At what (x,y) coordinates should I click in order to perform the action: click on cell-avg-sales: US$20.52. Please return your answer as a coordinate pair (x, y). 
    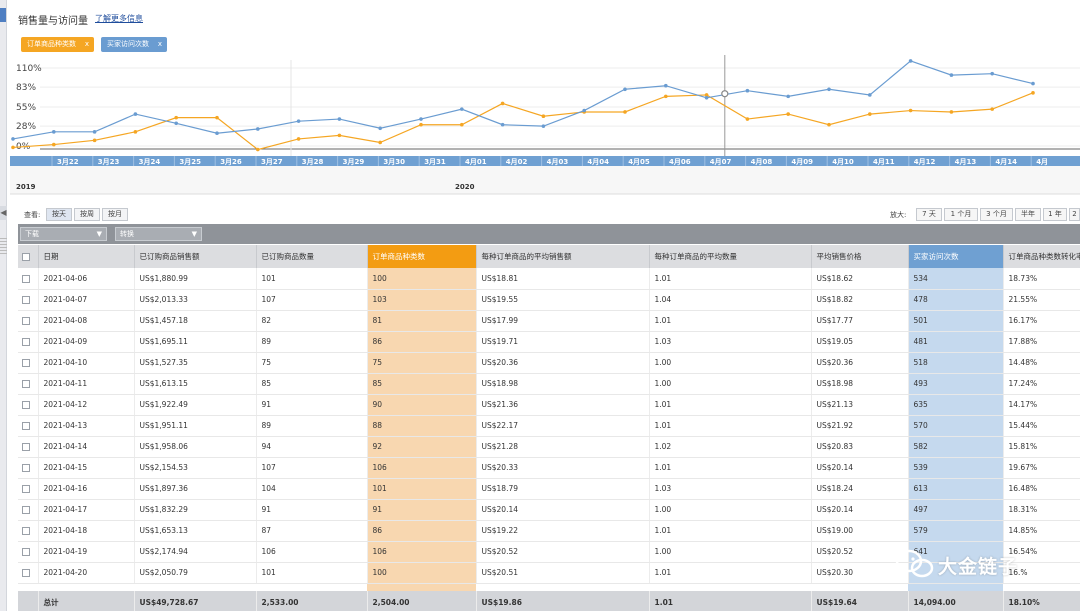
    Looking at the image, I should click on (563, 552).